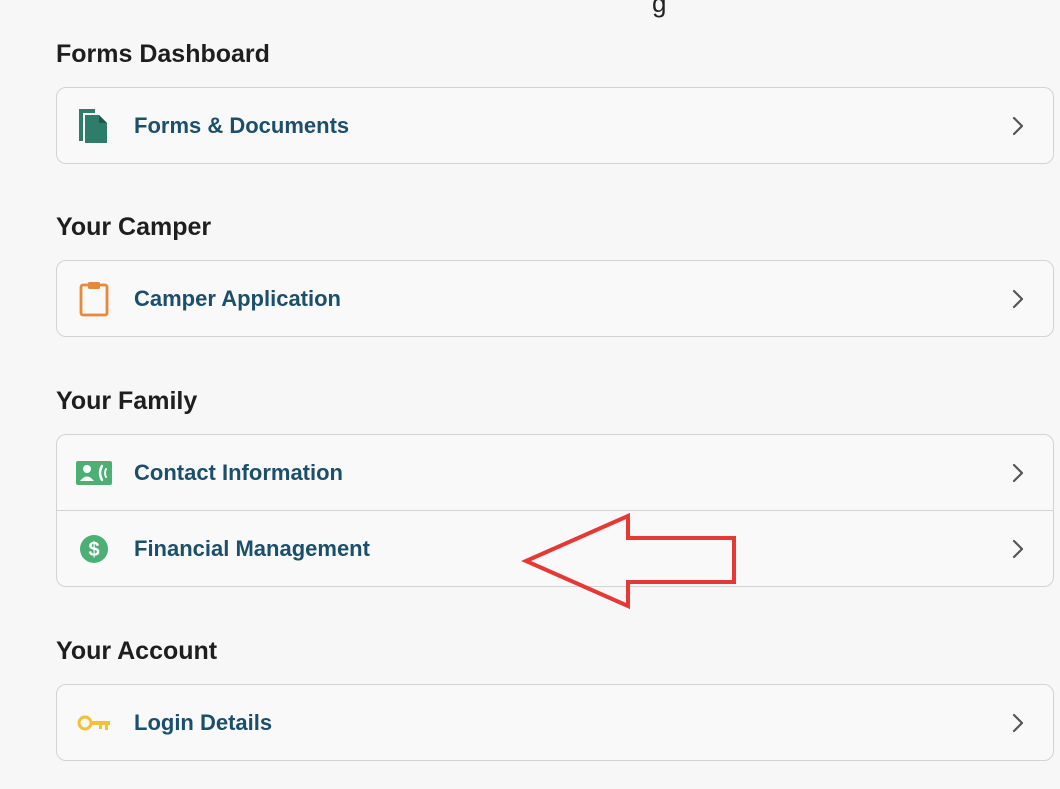 The width and height of the screenshot is (1060, 789). I want to click on row-label-camper-application: Camper Application, so click(237, 298).